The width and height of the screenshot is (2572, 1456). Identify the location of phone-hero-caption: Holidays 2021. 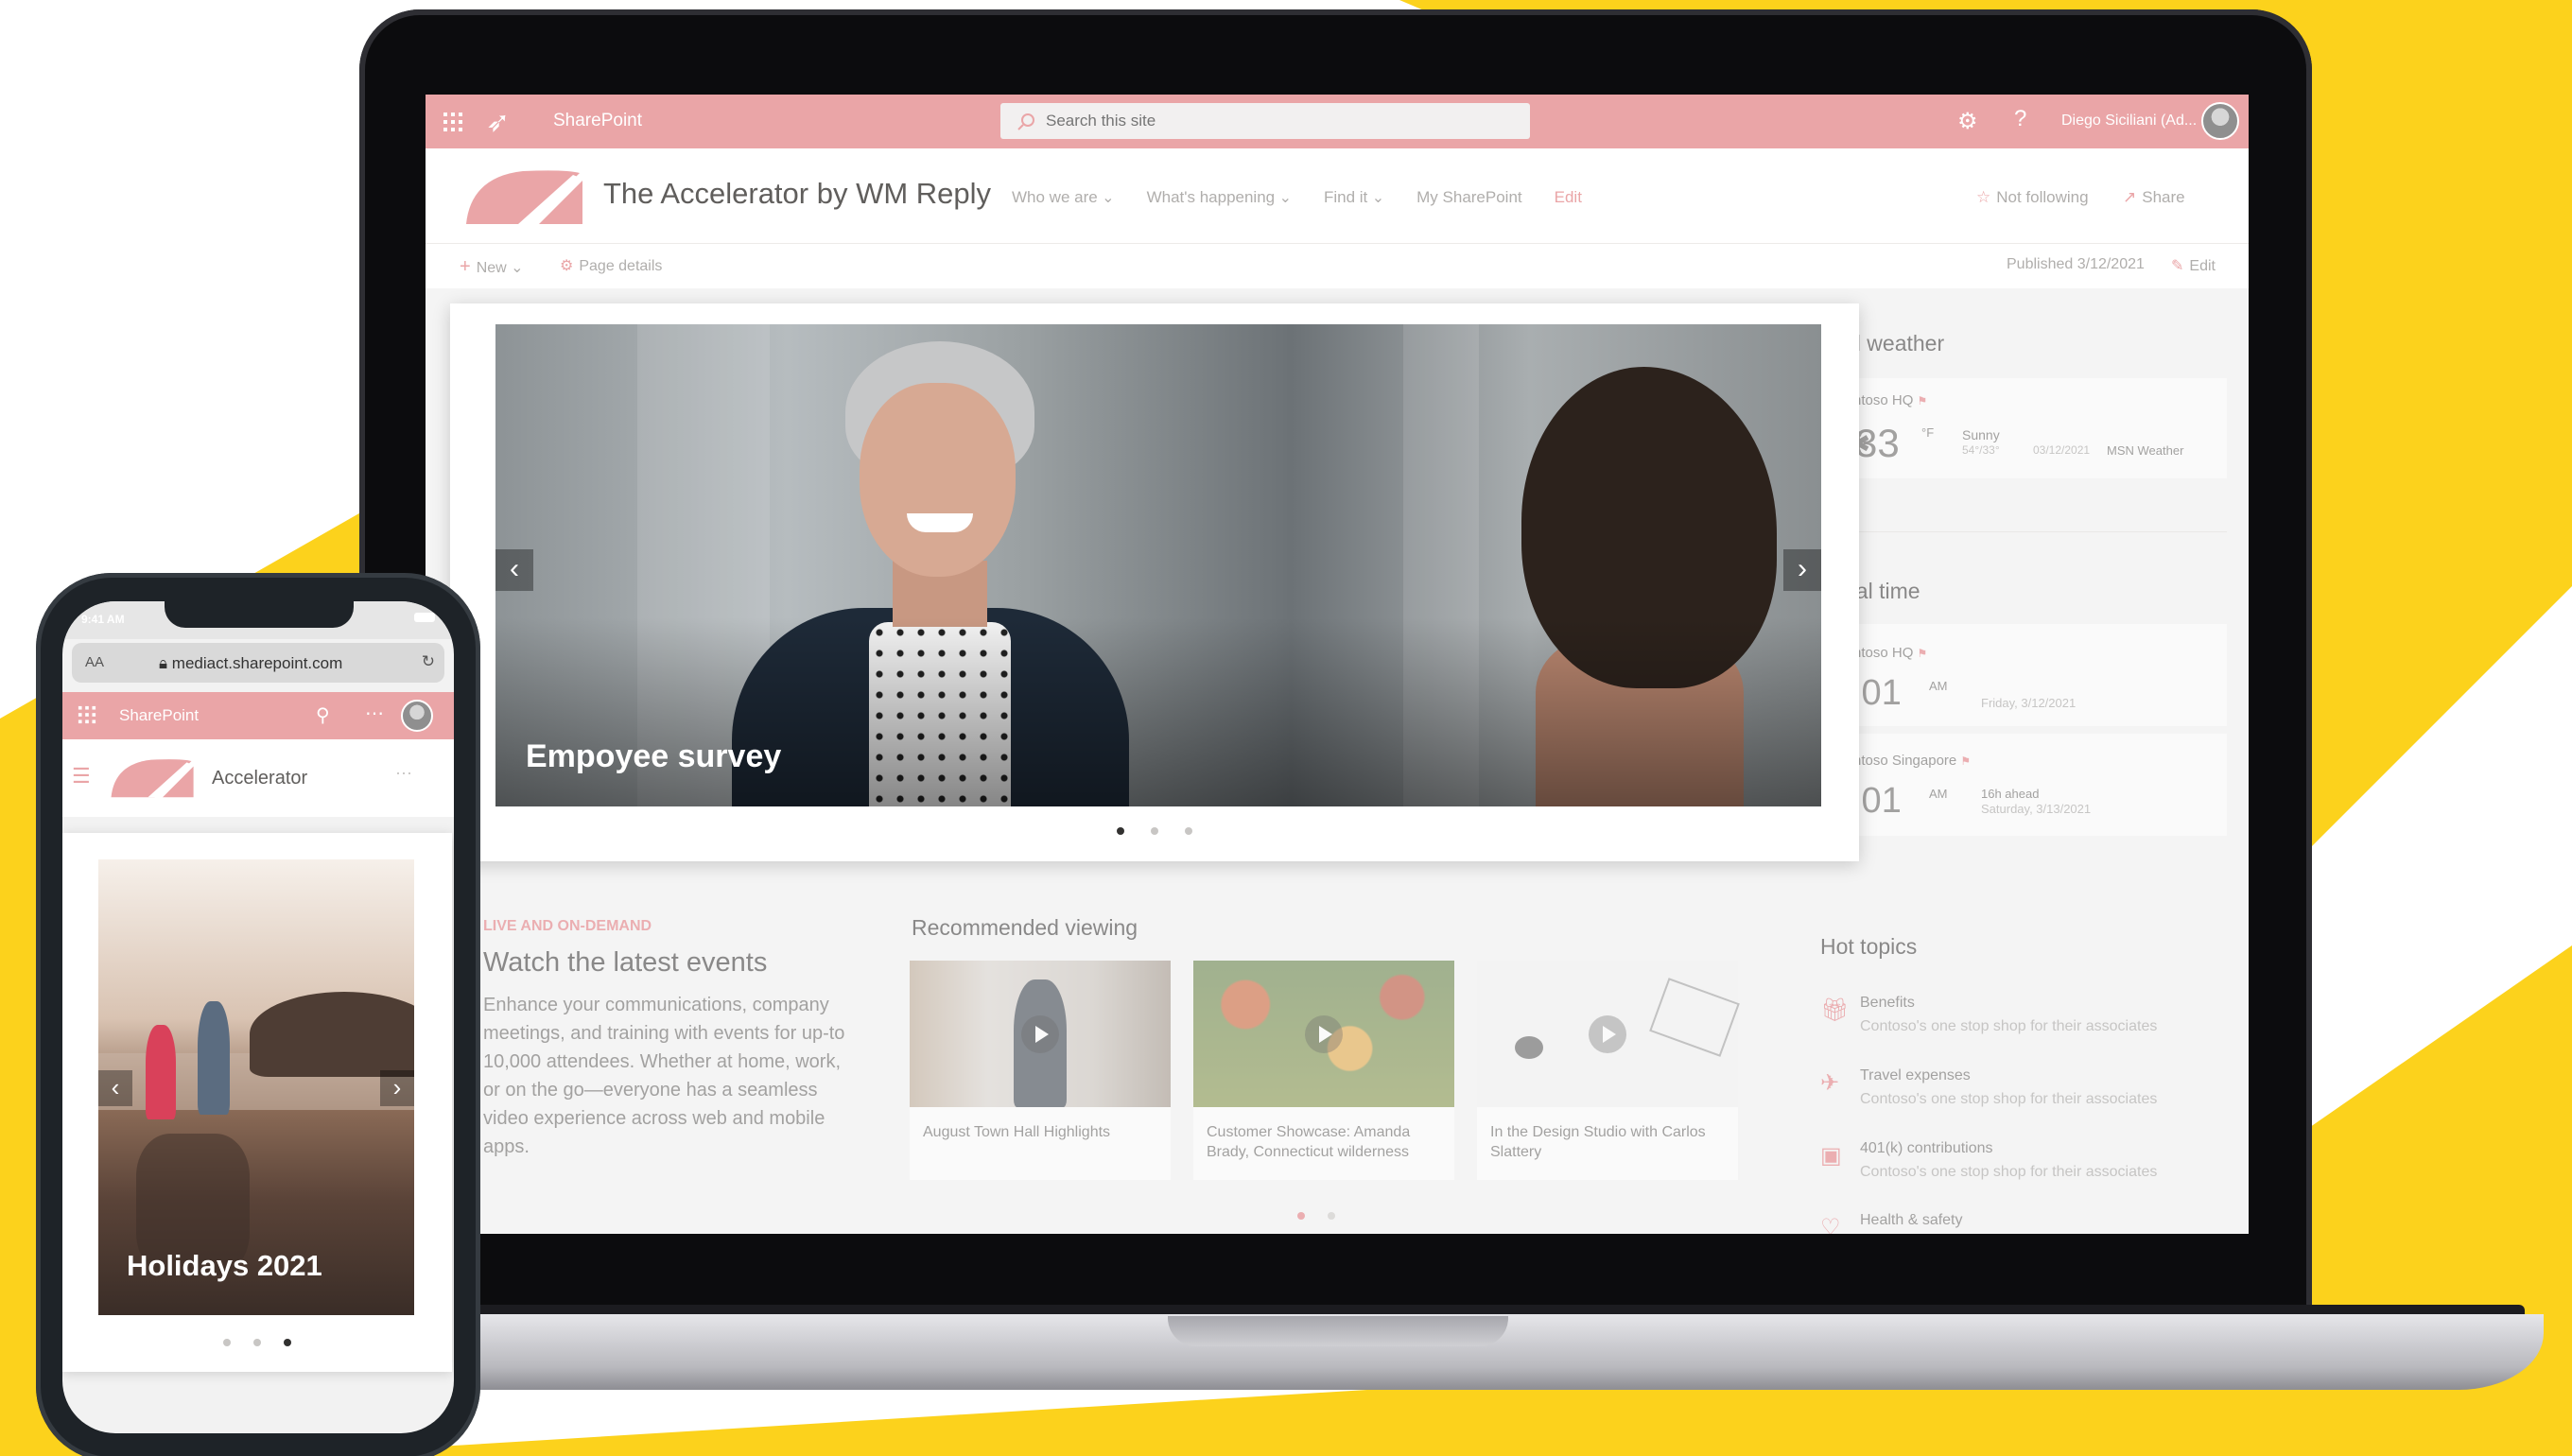
(224, 1266).